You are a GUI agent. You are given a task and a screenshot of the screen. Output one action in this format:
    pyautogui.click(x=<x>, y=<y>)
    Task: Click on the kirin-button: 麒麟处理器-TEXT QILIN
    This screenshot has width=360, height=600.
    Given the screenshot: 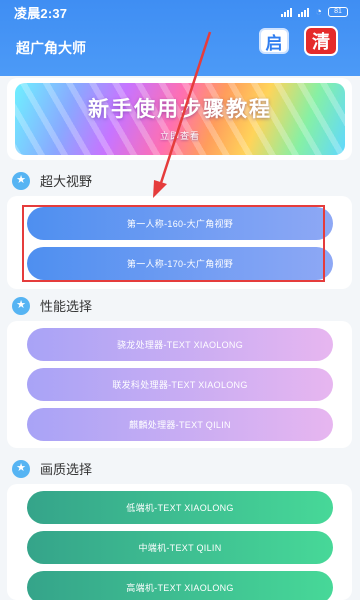 What is the action you would take?
    pyautogui.click(x=180, y=424)
    